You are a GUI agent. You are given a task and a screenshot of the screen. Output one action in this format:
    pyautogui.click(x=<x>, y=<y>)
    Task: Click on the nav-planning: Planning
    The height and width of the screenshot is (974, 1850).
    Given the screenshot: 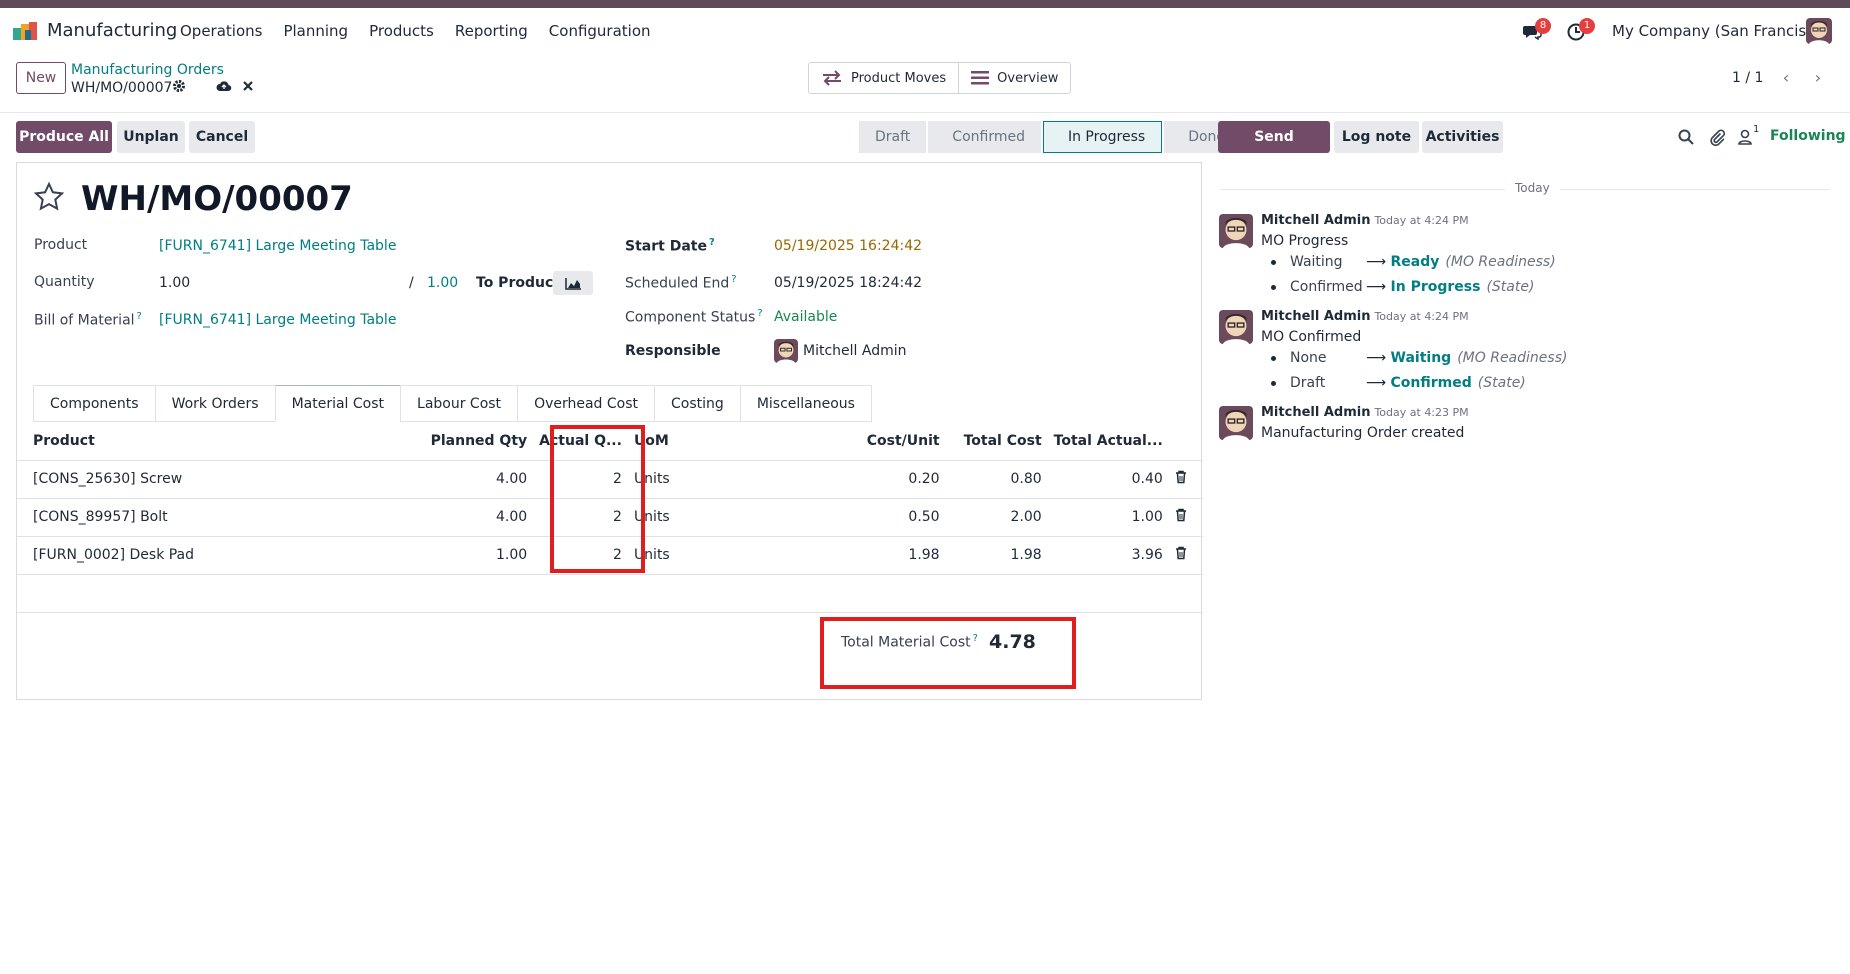 What is the action you would take?
    pyautogui.click(x=315, y=31)
    